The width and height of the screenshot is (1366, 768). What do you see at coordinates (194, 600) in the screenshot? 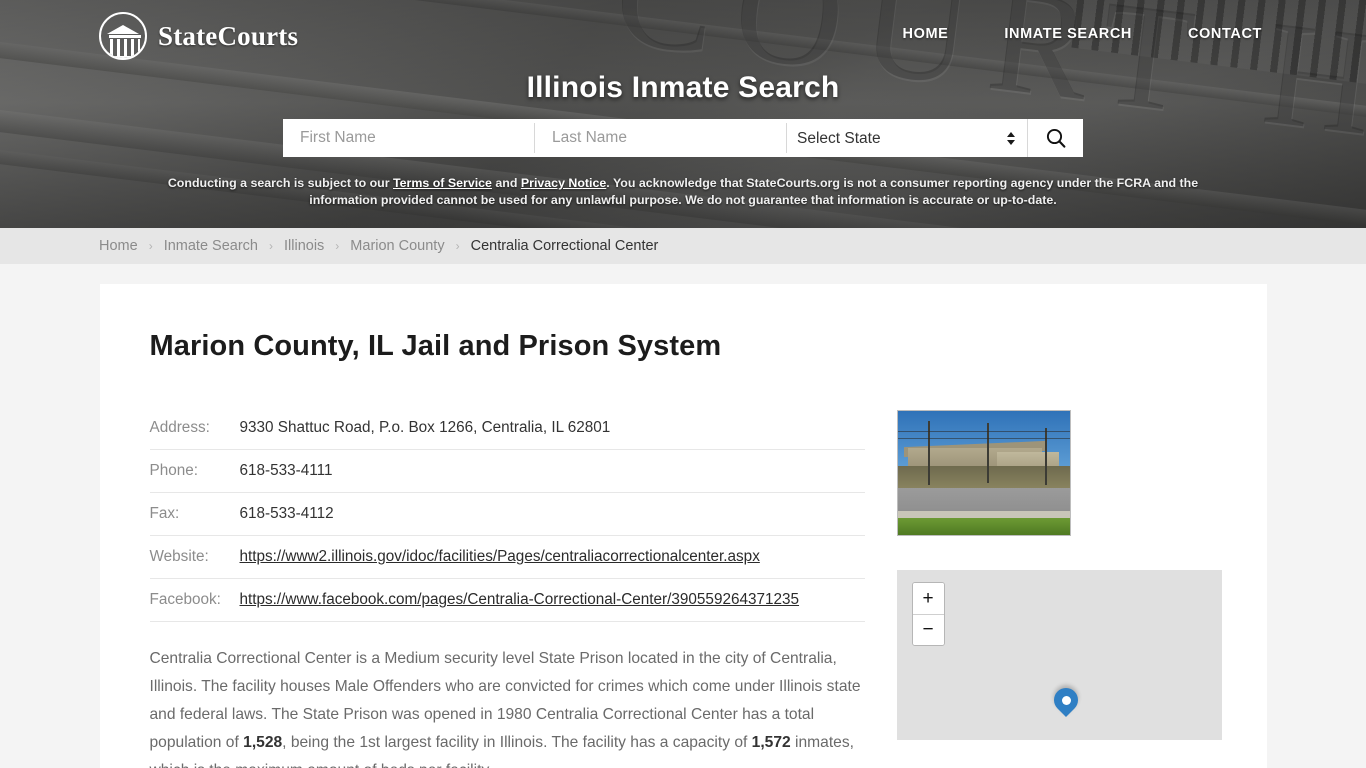
I see `info-label: Facebook:` at bounding box center [194, 600].